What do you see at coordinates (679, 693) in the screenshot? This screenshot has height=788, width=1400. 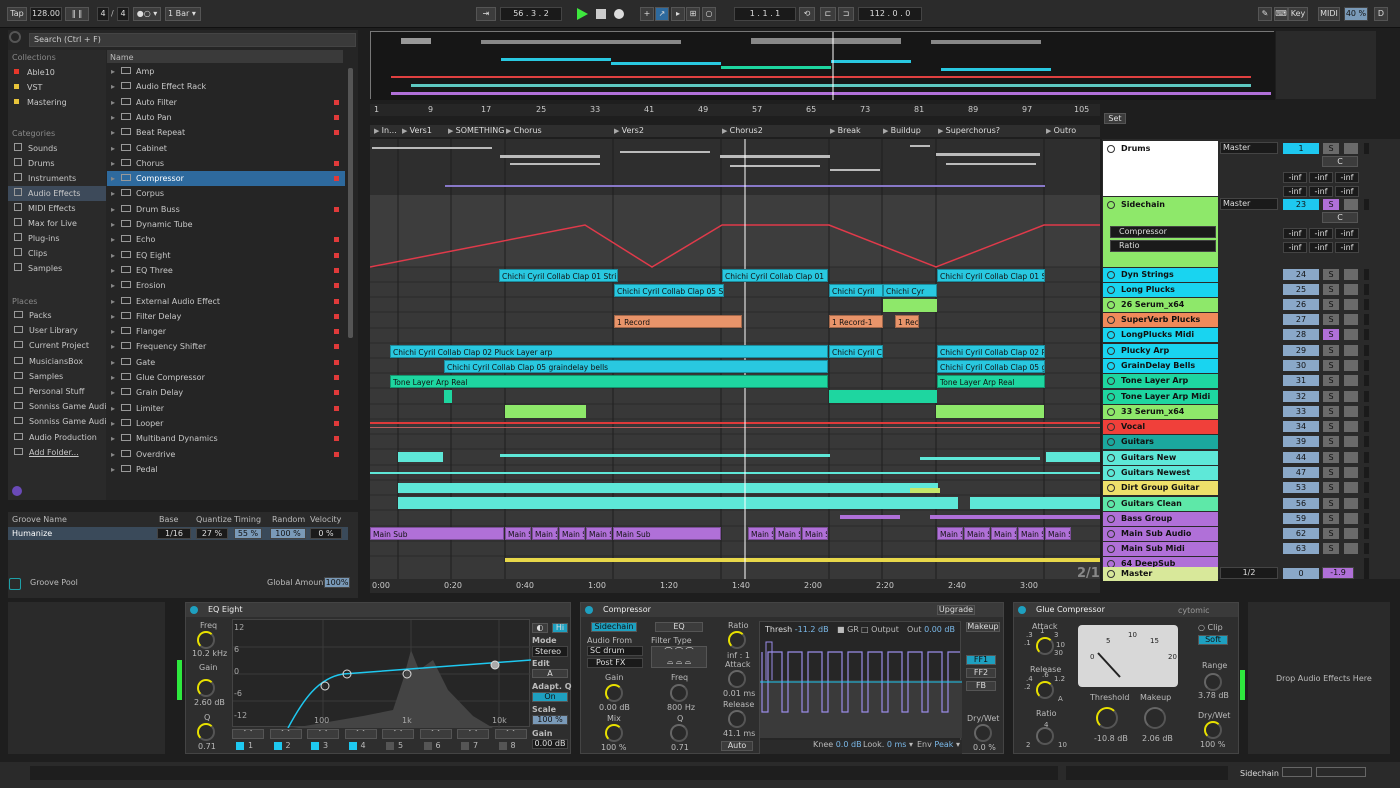 I see `sc-freq-knob` at bounding box center [679, 693].